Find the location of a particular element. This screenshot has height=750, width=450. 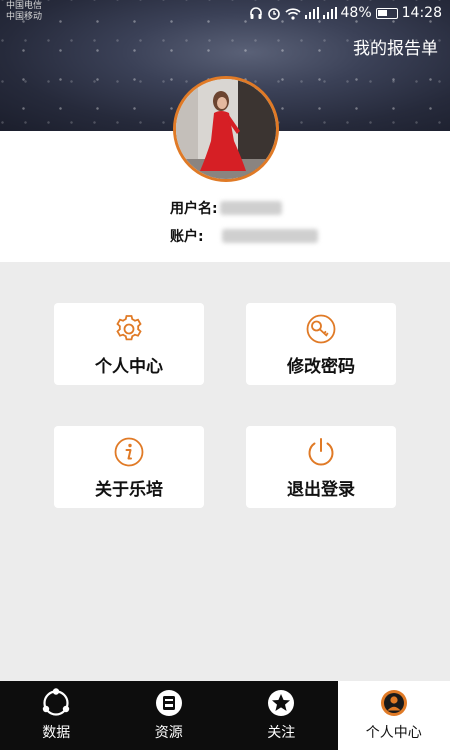

change-password-card: 修改密码 is located at coordinates (321, 344).